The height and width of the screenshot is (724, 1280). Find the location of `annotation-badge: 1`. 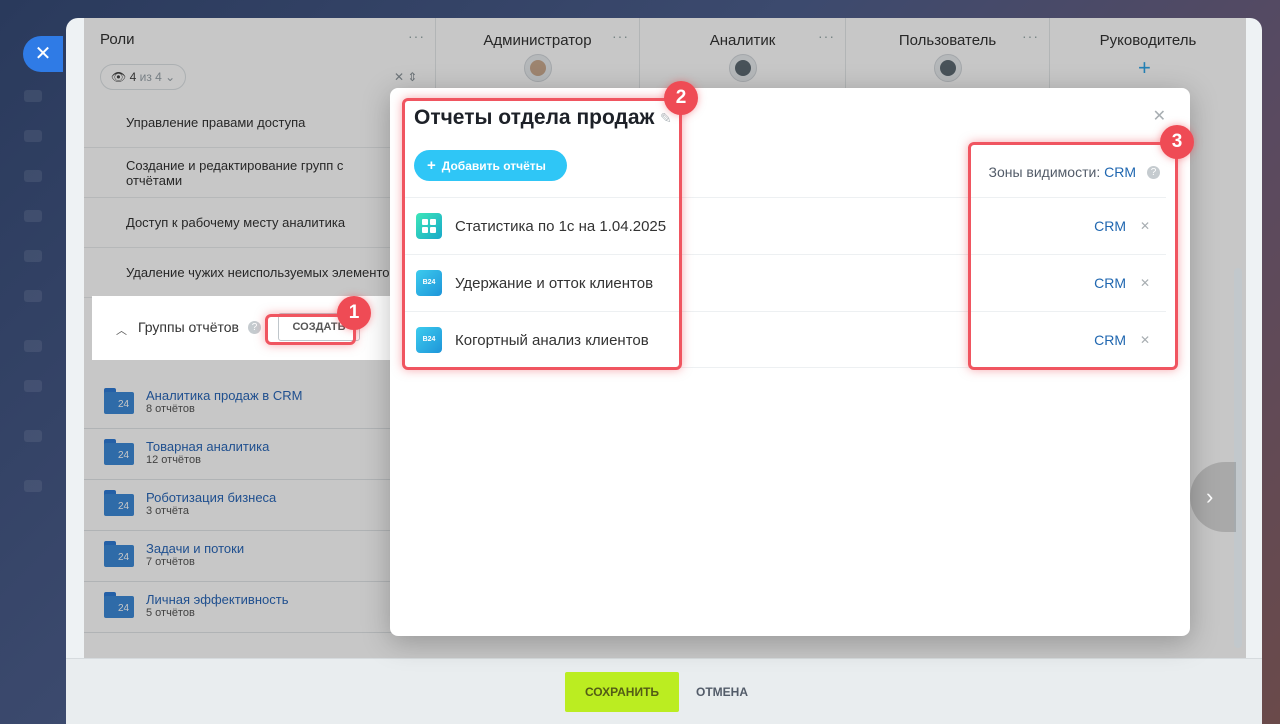

annotation-badge: 1 is located at coordinates (354, 313).